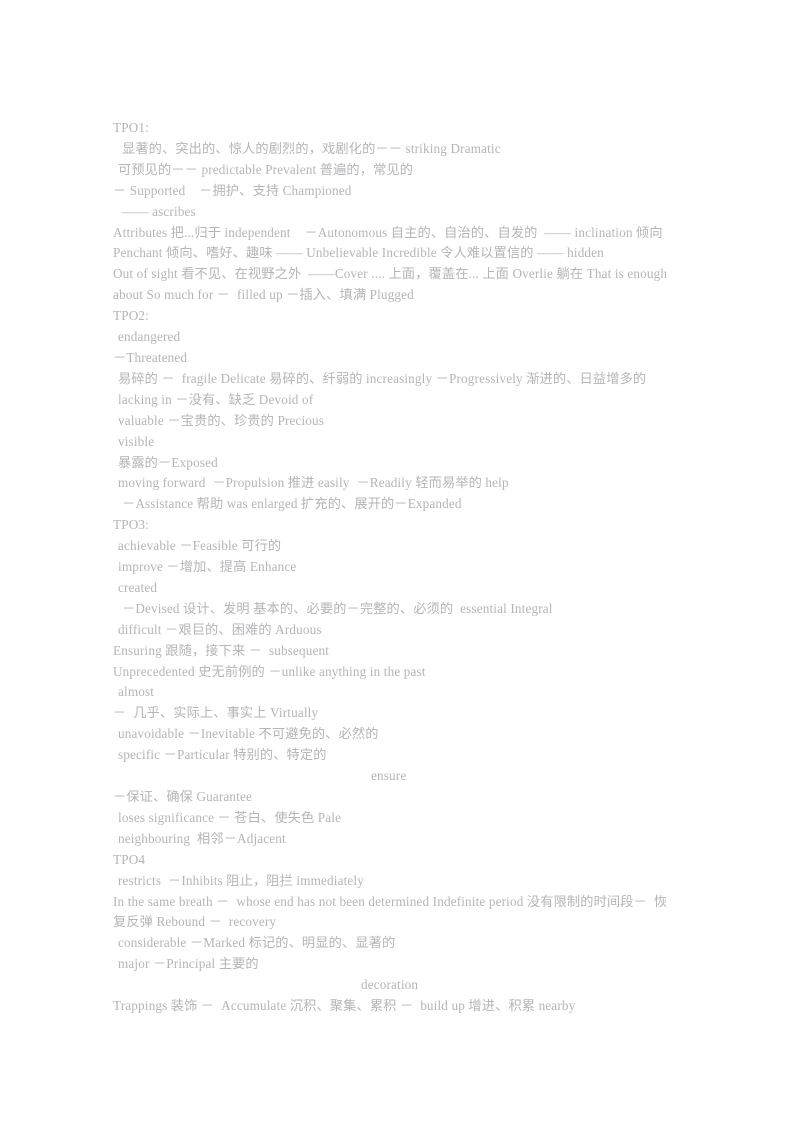  What do you see at coordinates (149, 337) in the screenshot?
I see `text-line: endangered` at bounding box center [149, 337].